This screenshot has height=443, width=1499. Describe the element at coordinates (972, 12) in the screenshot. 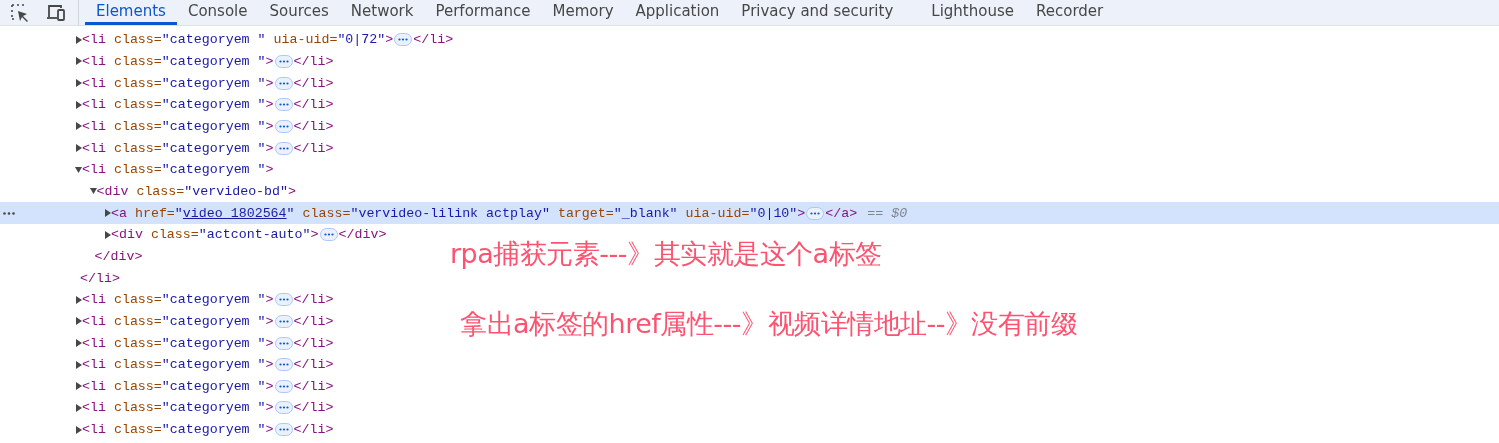

I see `panel-tab: Lighthouse` at that location.